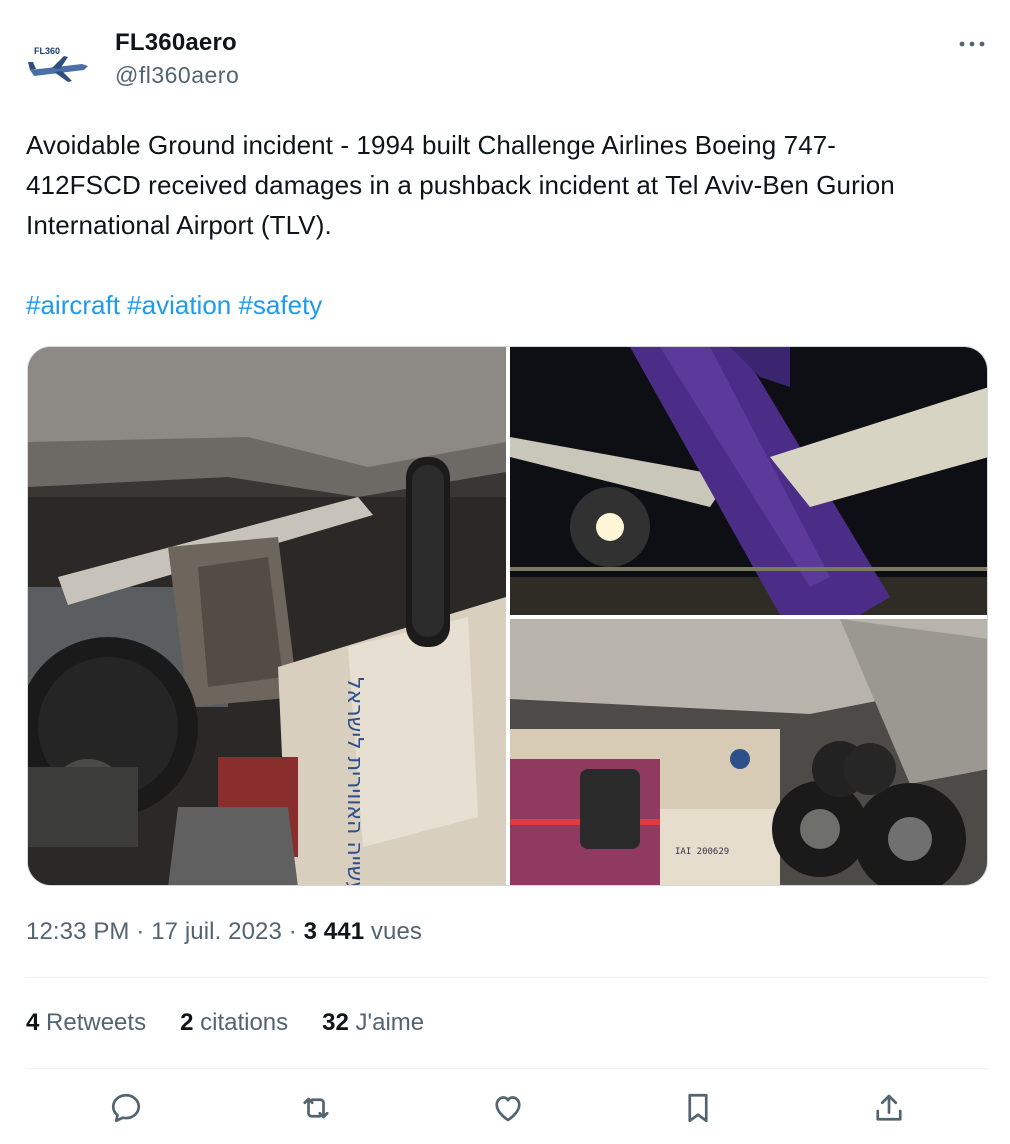  Describe the element at coordinates (748, 481) in the screenshot. I see `photo-purple-tail` at that location.